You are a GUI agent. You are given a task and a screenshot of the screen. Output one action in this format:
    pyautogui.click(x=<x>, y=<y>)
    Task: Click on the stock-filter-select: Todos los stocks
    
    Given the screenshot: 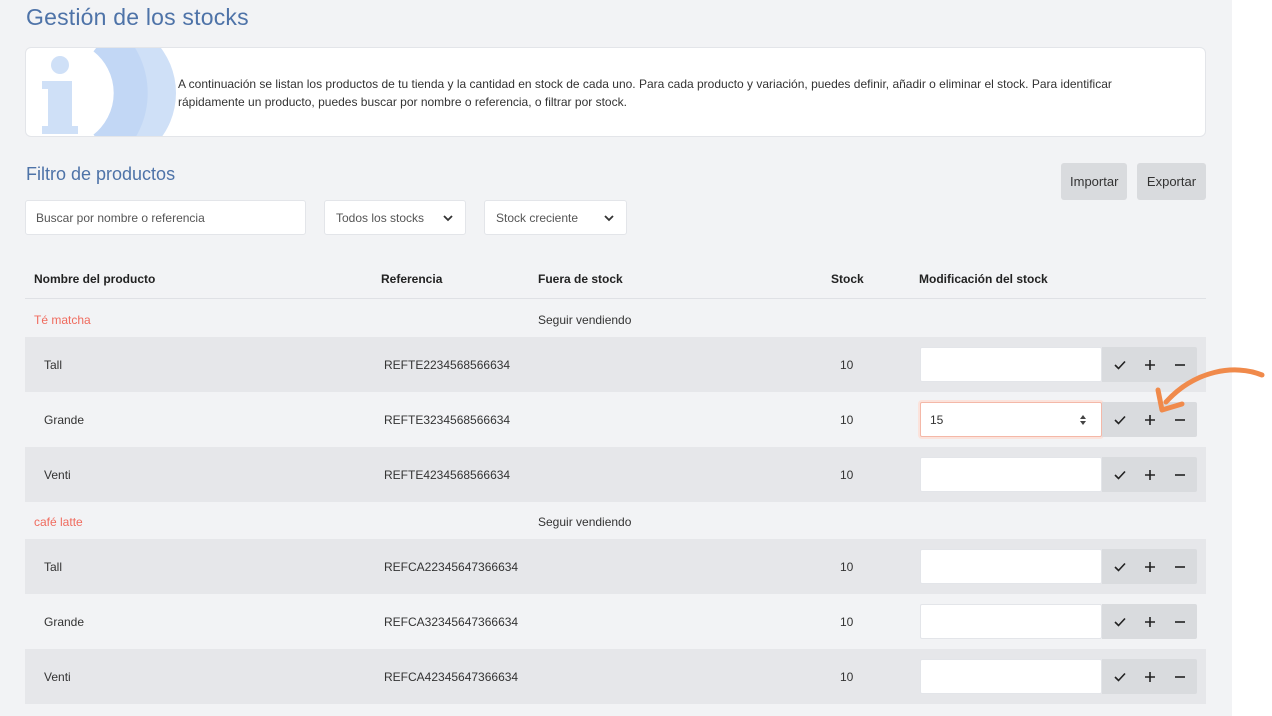 What is the action you would take?
    pyautogui.click(x=395, y=217)
    